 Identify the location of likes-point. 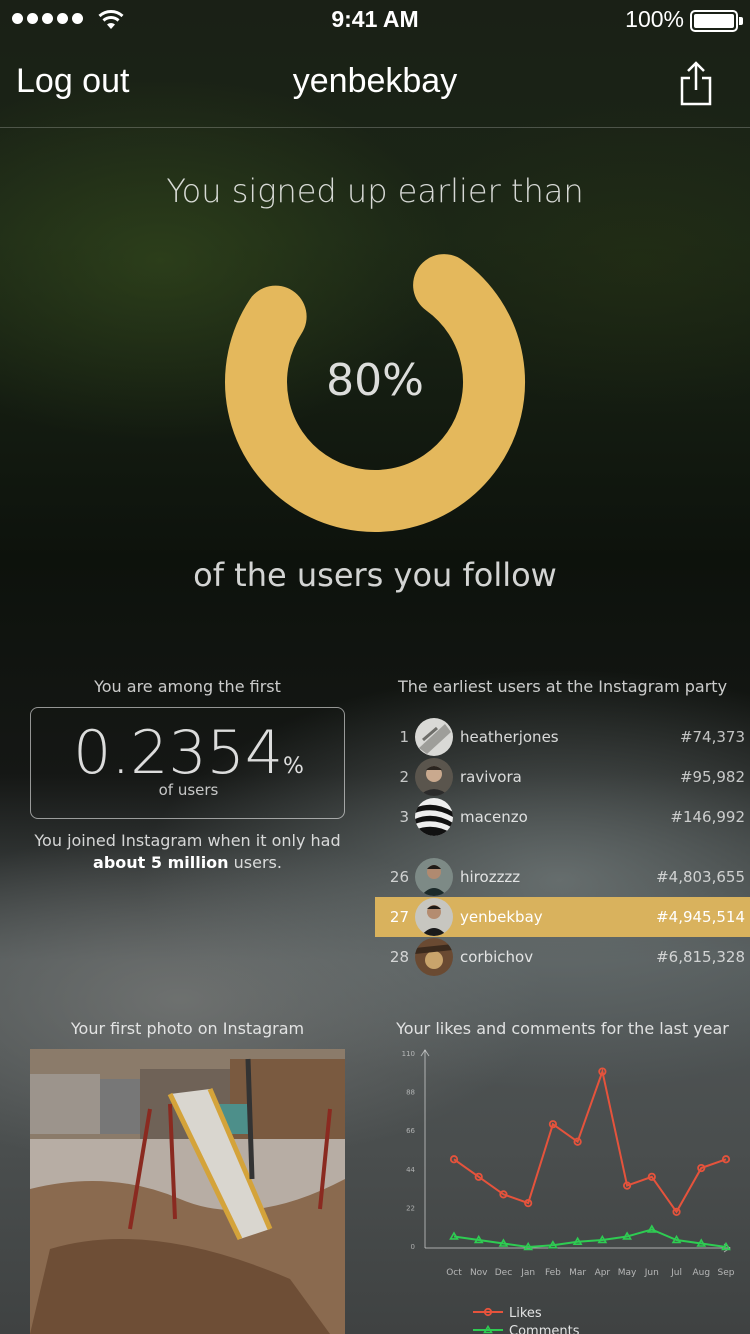
(454, 1159).